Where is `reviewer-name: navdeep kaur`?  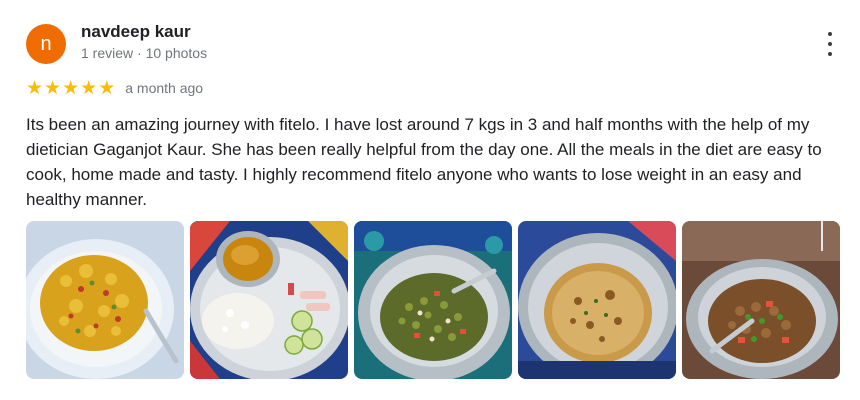
reviewer-name: navdeep kaur is located at coordinates (136, 32).